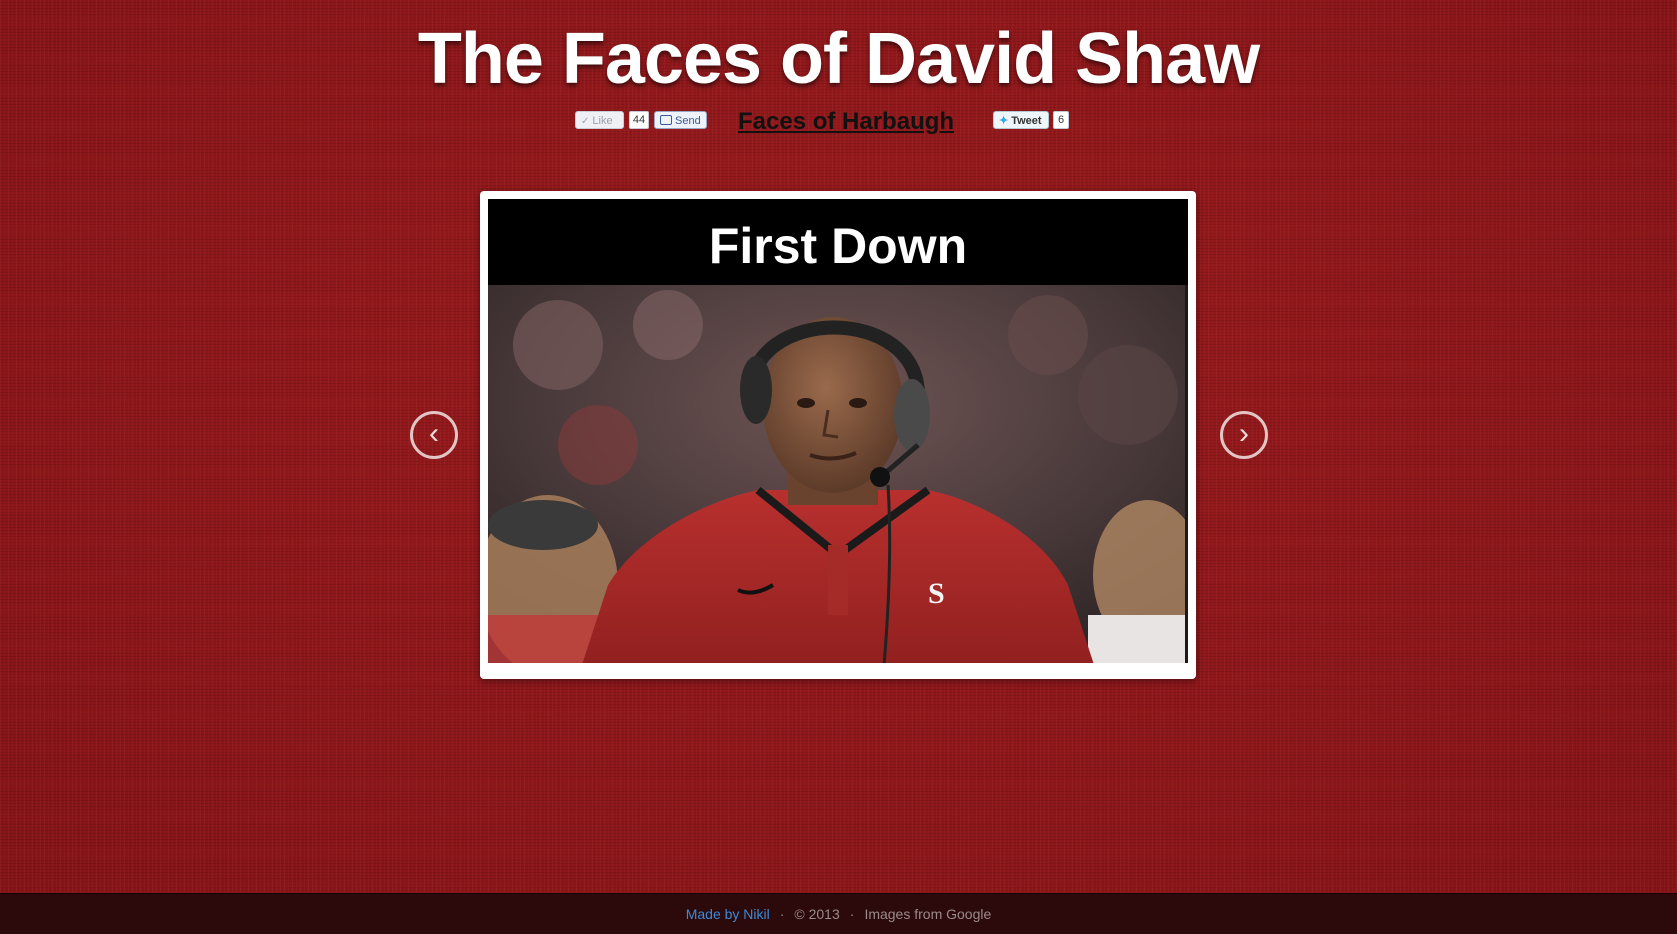 The image size is (1677, 934). I want to click on images-credit: Images from Google, so click(928, 914).